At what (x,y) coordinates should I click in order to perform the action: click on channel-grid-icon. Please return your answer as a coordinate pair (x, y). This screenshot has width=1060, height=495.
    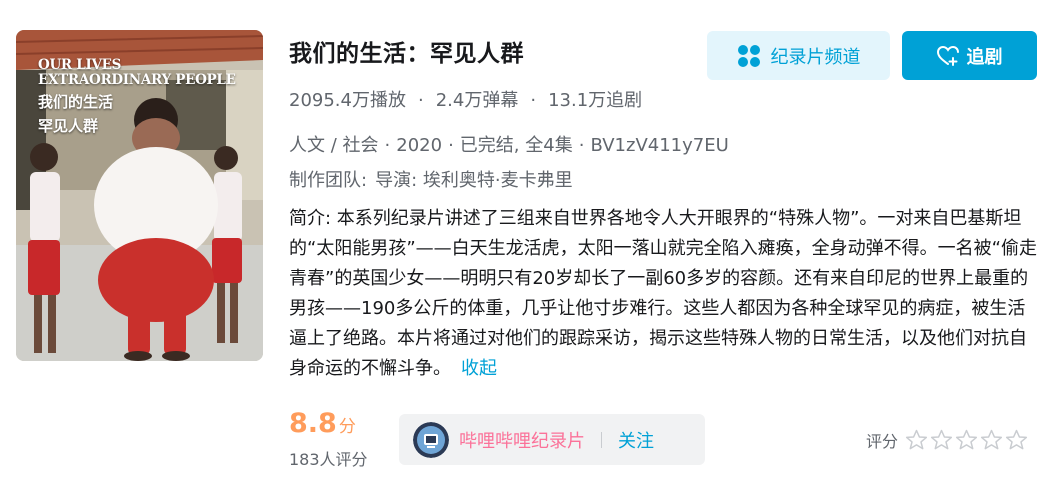
    Looking at the image, I should click on (748, 55).